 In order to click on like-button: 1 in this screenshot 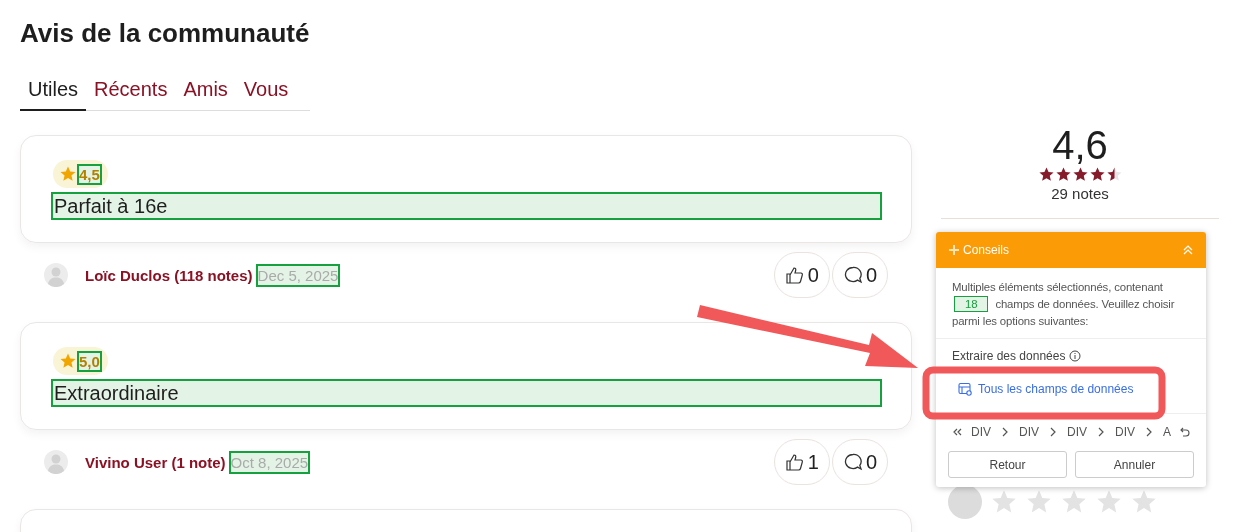, I will do `click(801, 462)`.